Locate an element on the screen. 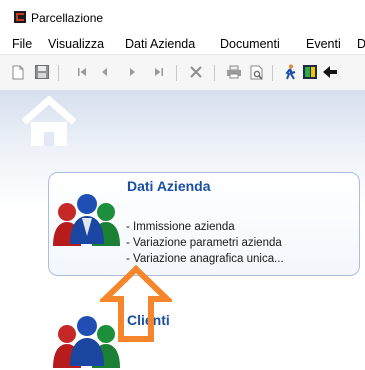 The height and width of the screenshot is (370, 365). print-preview-icon is located at coordinates (257, 72).